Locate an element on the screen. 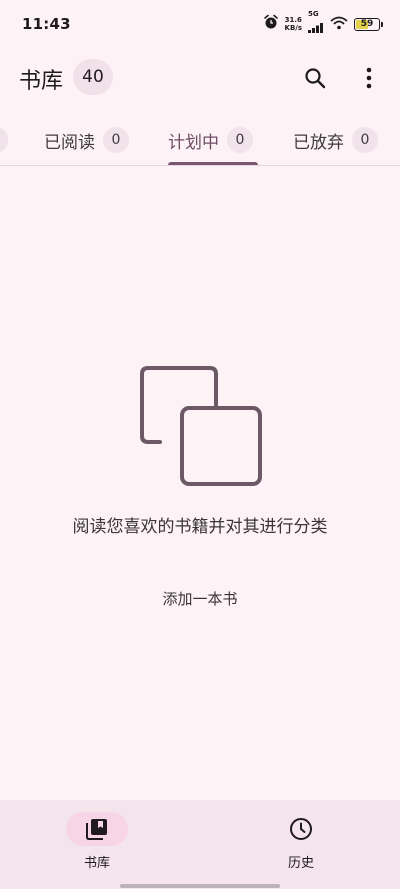  library-icon is located at coordinates (96, 829).